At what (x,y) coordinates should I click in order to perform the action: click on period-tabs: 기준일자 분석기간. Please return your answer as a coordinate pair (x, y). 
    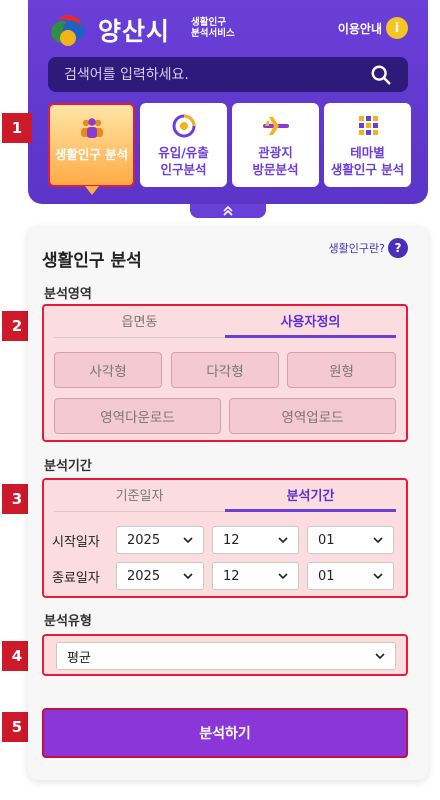
    Looking at the image, I should click on (225, 498).